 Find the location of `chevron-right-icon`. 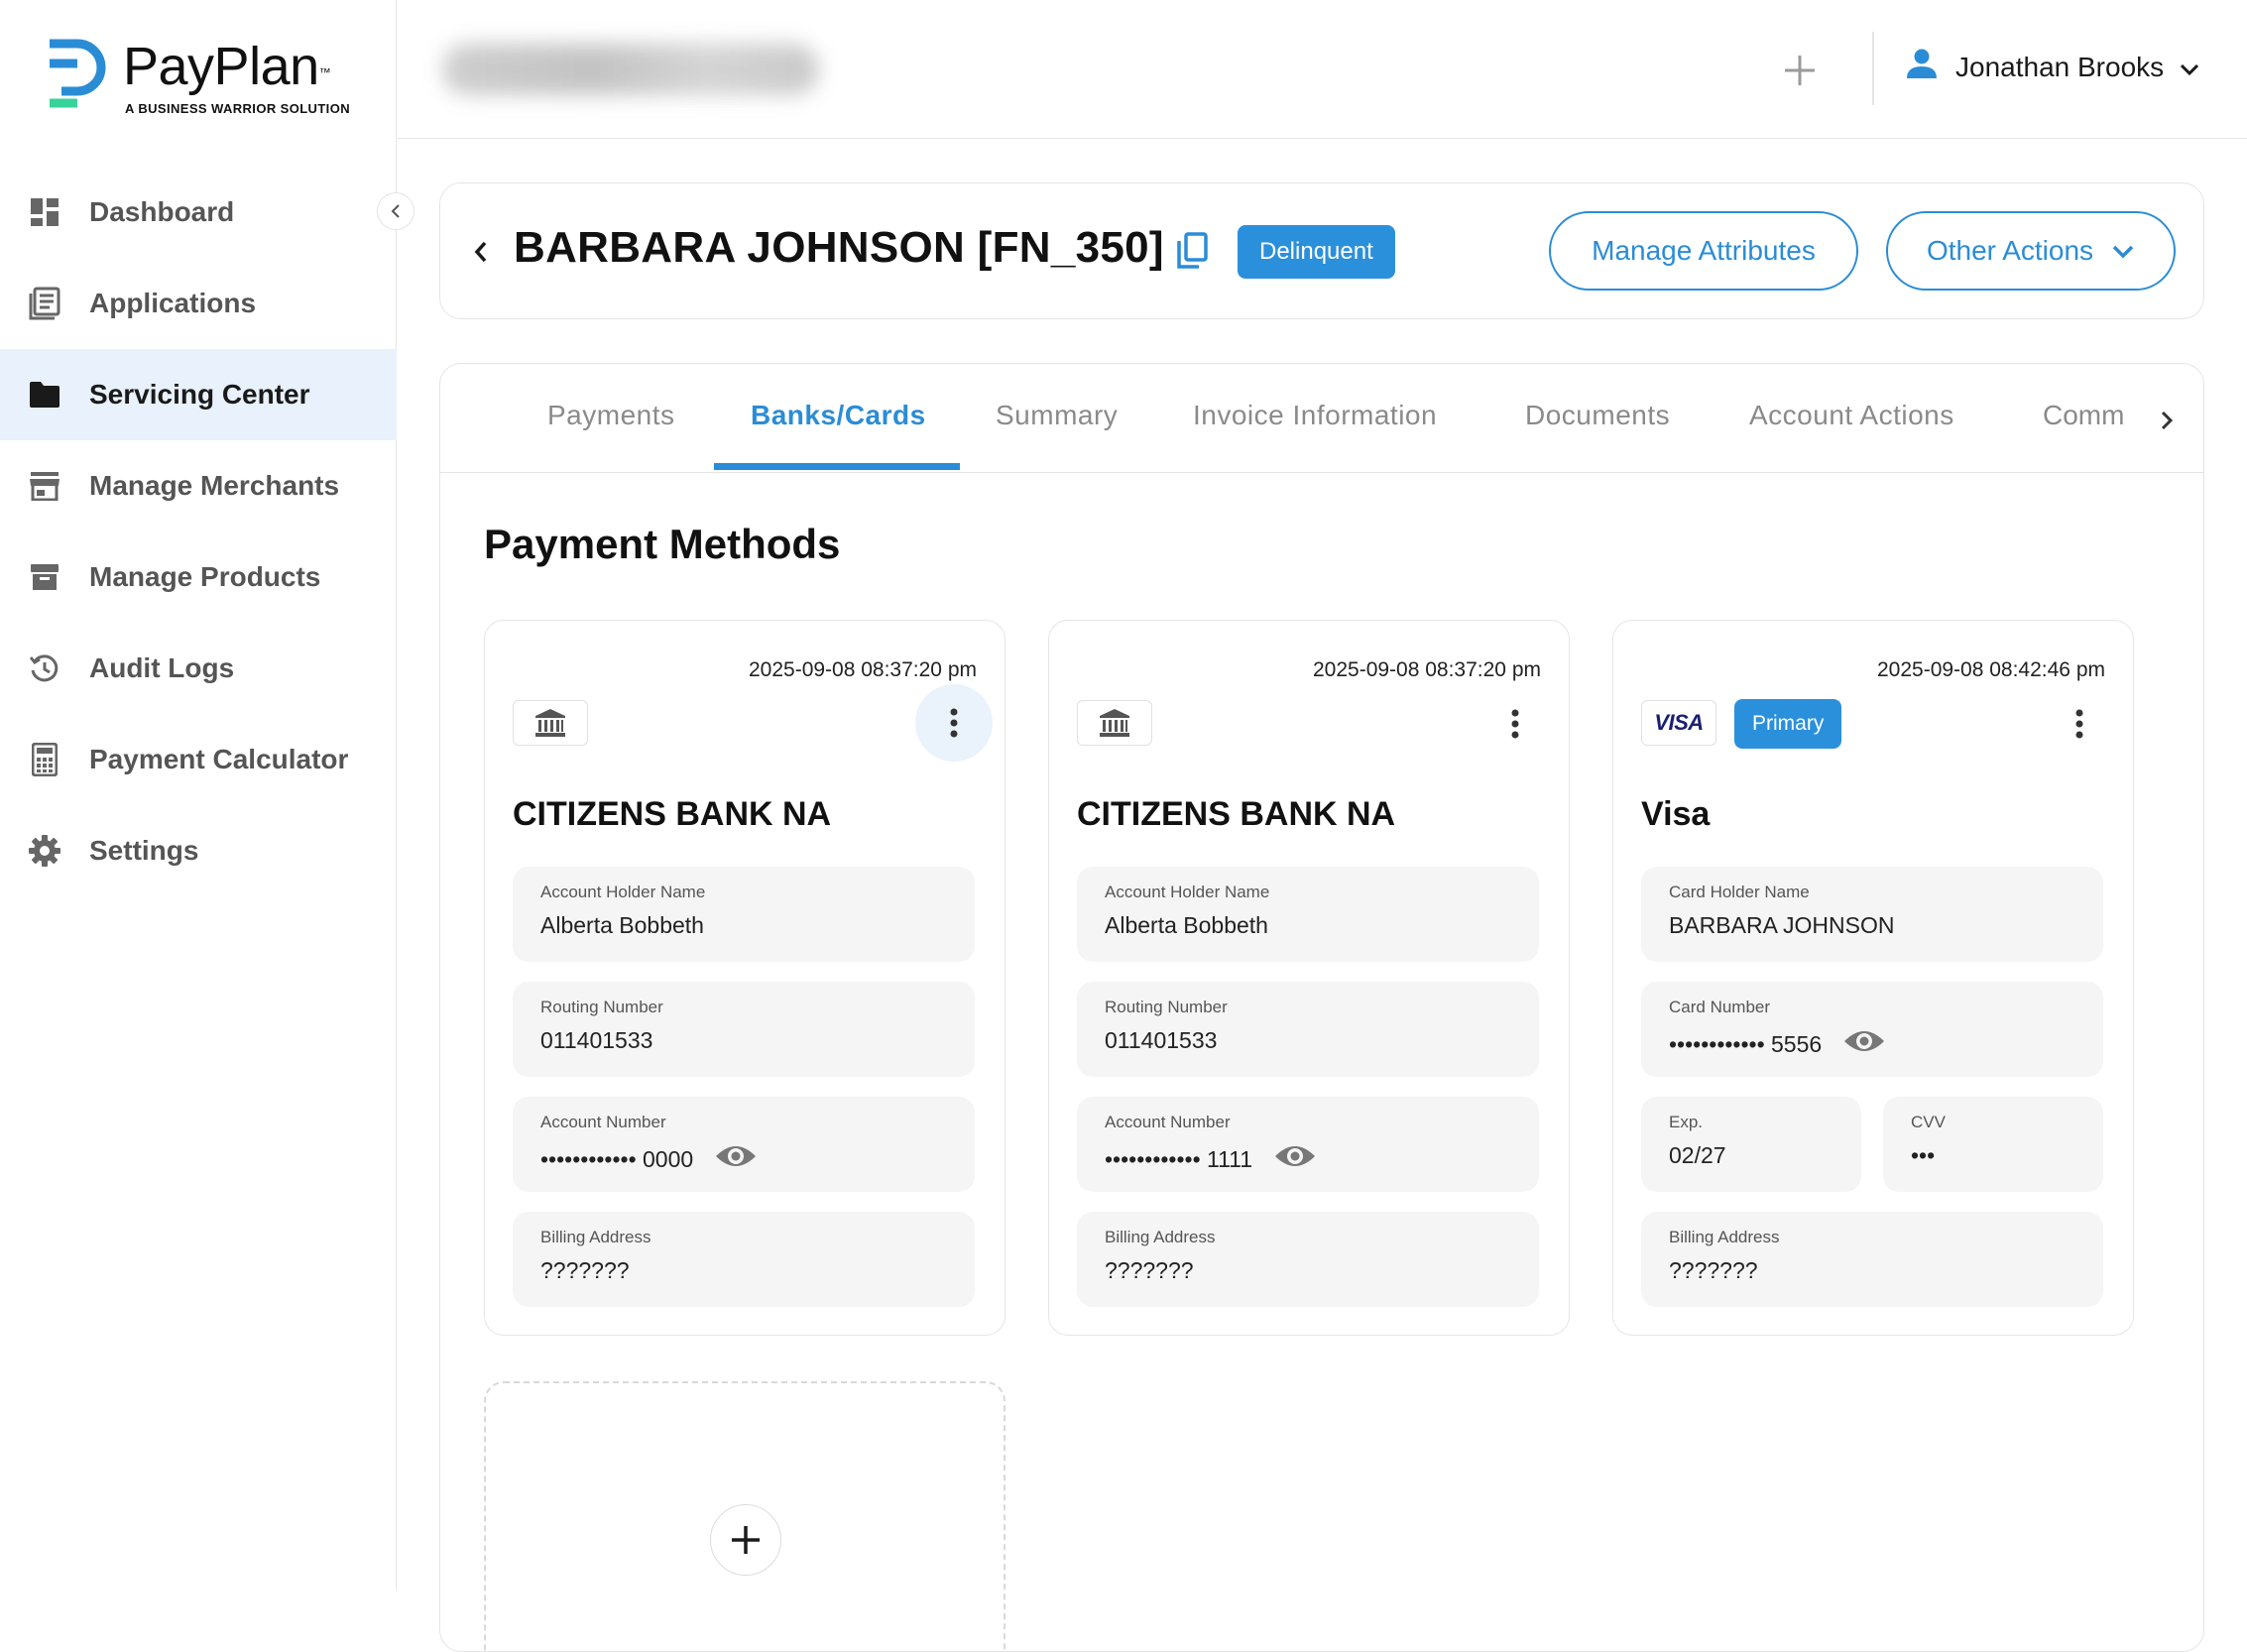

chevron-right-icon is located at coordinates (2167, 420).